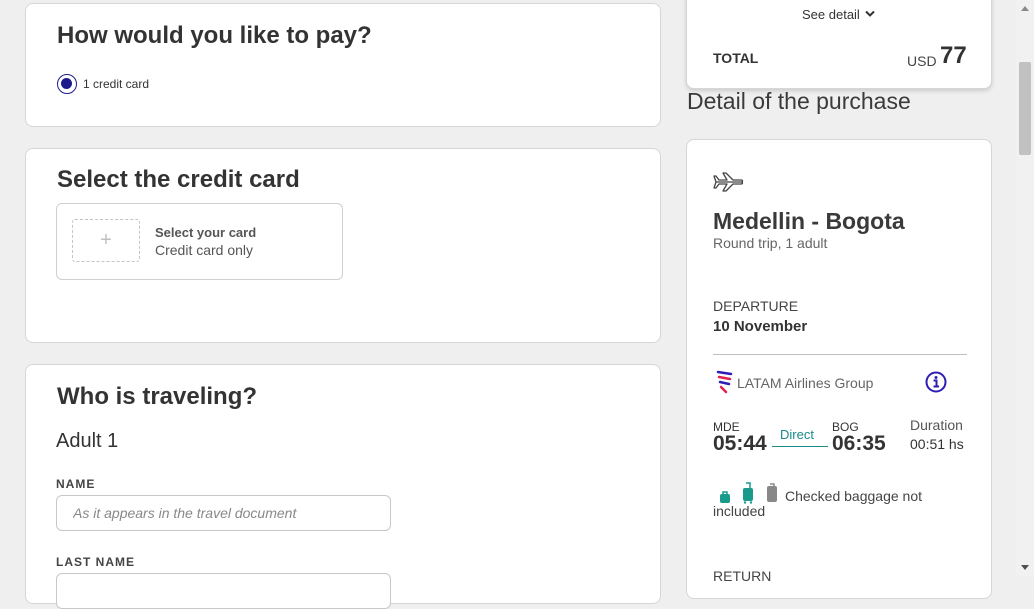  I want to click on name-label: NAME, so click(76, 484).